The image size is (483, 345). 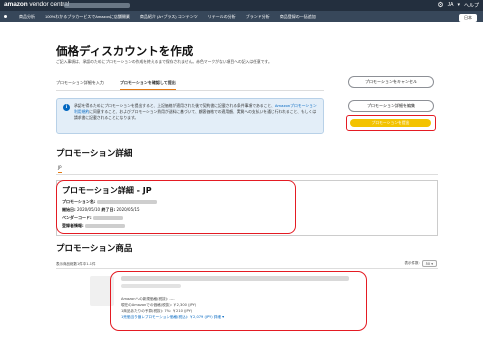 I want to click on details-section-title: プロモーション詳細, so click(x=94, y=154).